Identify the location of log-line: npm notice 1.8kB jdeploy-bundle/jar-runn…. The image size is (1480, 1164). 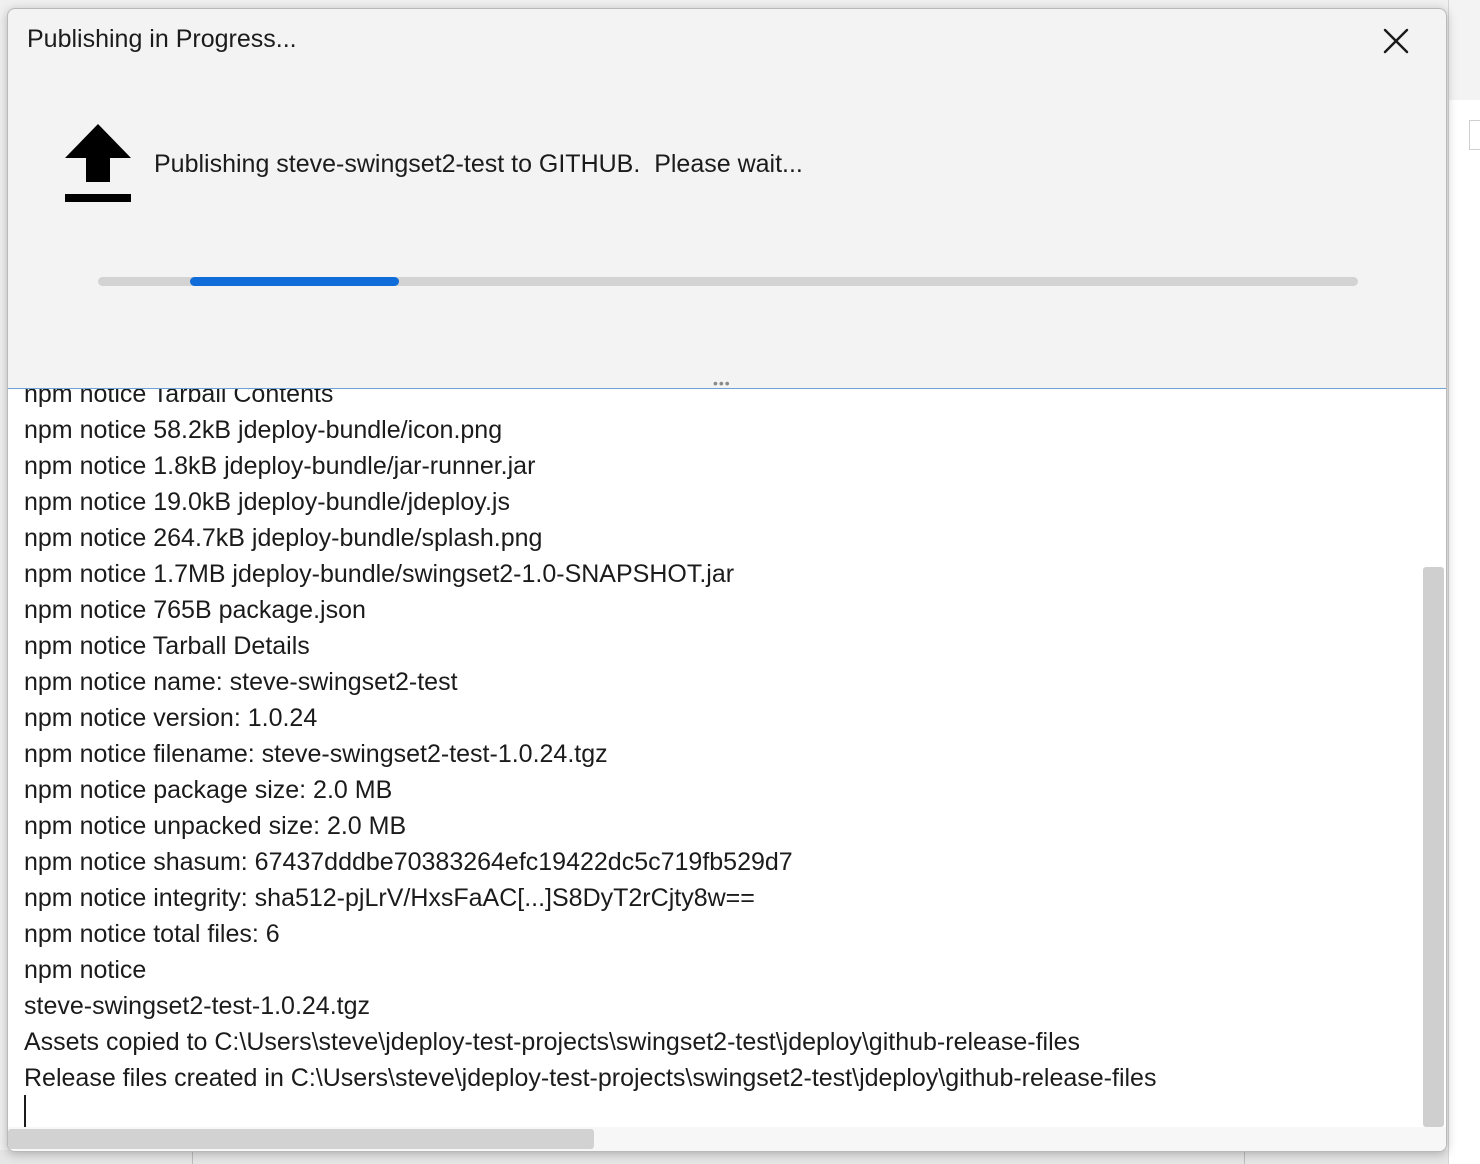
(280, 466).